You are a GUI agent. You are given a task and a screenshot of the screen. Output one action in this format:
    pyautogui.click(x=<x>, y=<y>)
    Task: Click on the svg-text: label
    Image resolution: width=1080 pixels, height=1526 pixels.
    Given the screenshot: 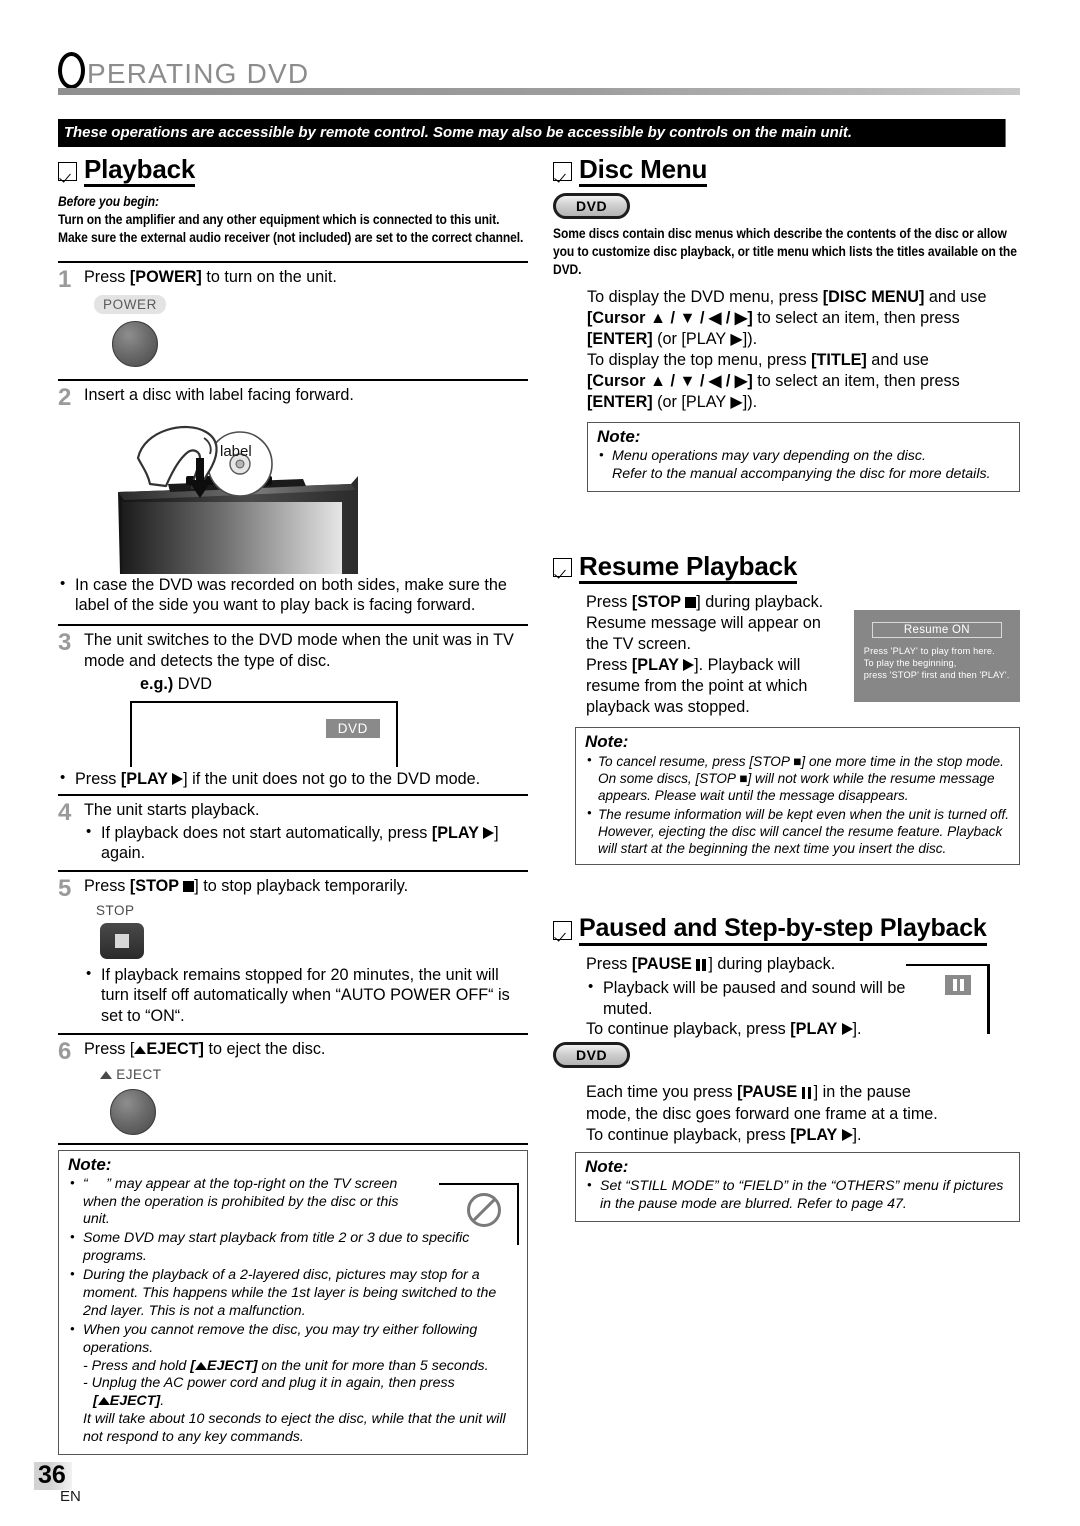 What is the action you would take?
    pyautogui.click(x=236, y=451)
    